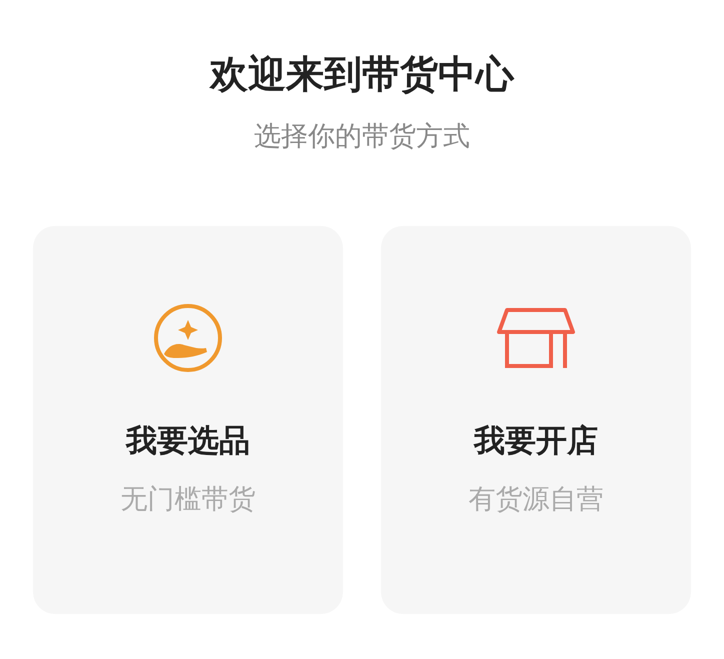 Image resolution: width=724 pixels, height=659 pixels. I want to click on page-subtitle: 选择你的带货方式, so click(362, 136).